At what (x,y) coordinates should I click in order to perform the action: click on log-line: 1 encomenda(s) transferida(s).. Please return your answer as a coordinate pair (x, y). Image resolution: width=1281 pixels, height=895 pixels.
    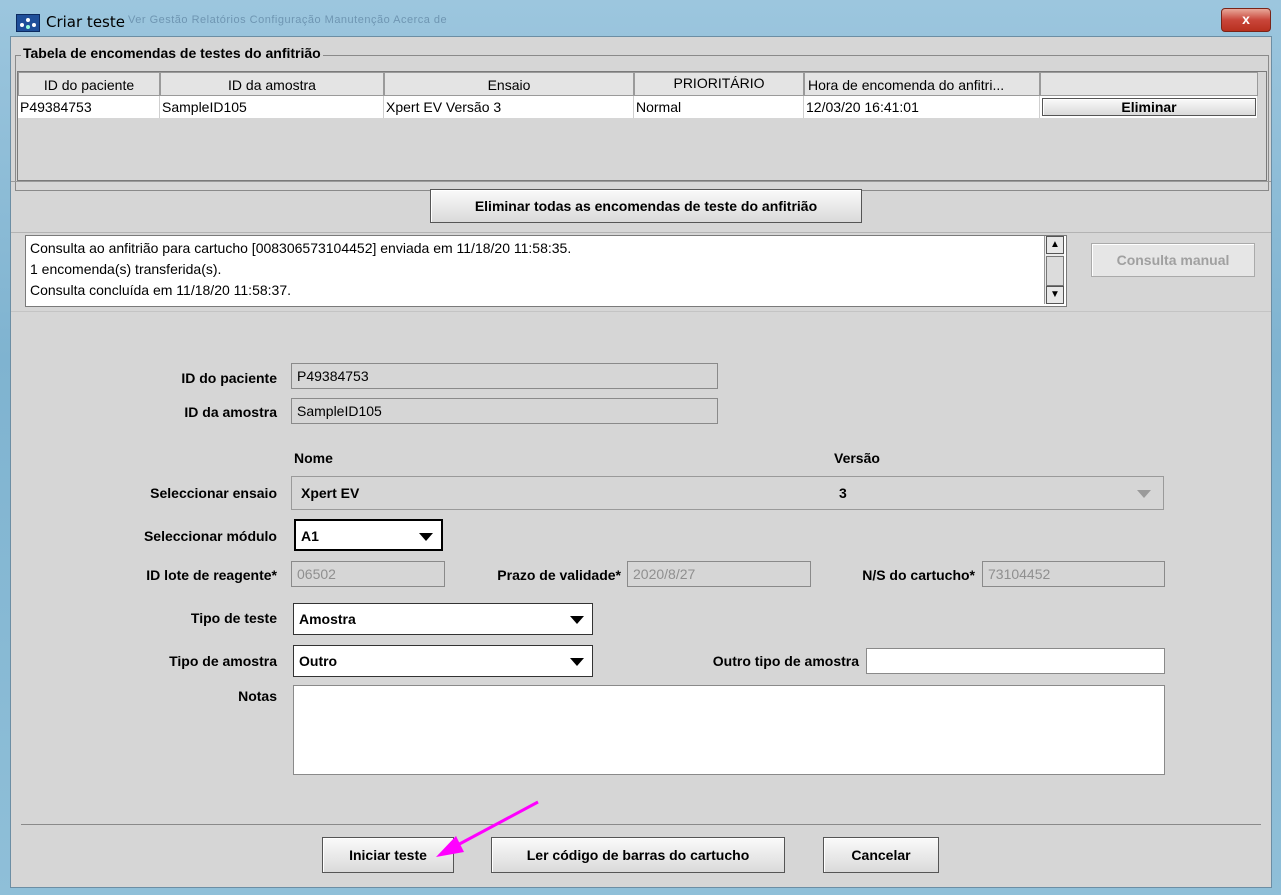
    Looking at the image, I should click on (126, 269).